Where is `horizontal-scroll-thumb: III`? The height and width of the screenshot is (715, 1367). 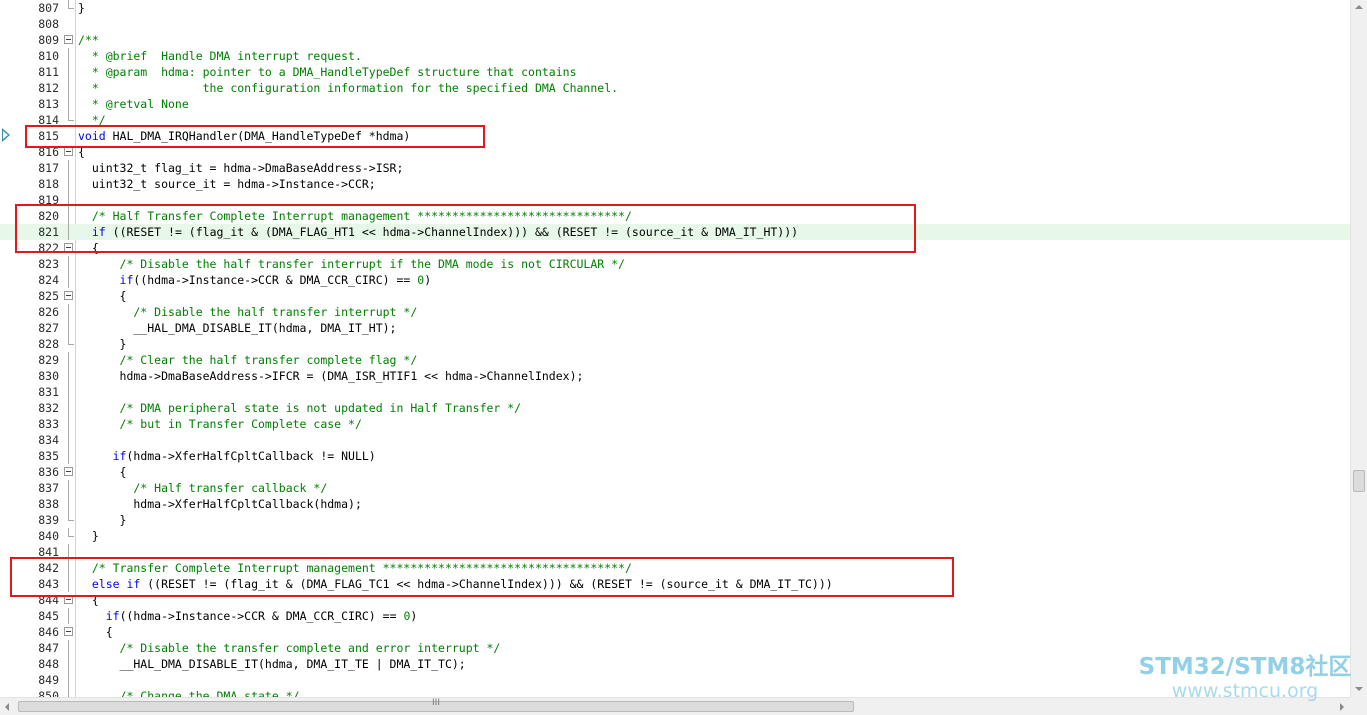 horizontal-scroll-thumb: III is located at coordinates (436, 705).